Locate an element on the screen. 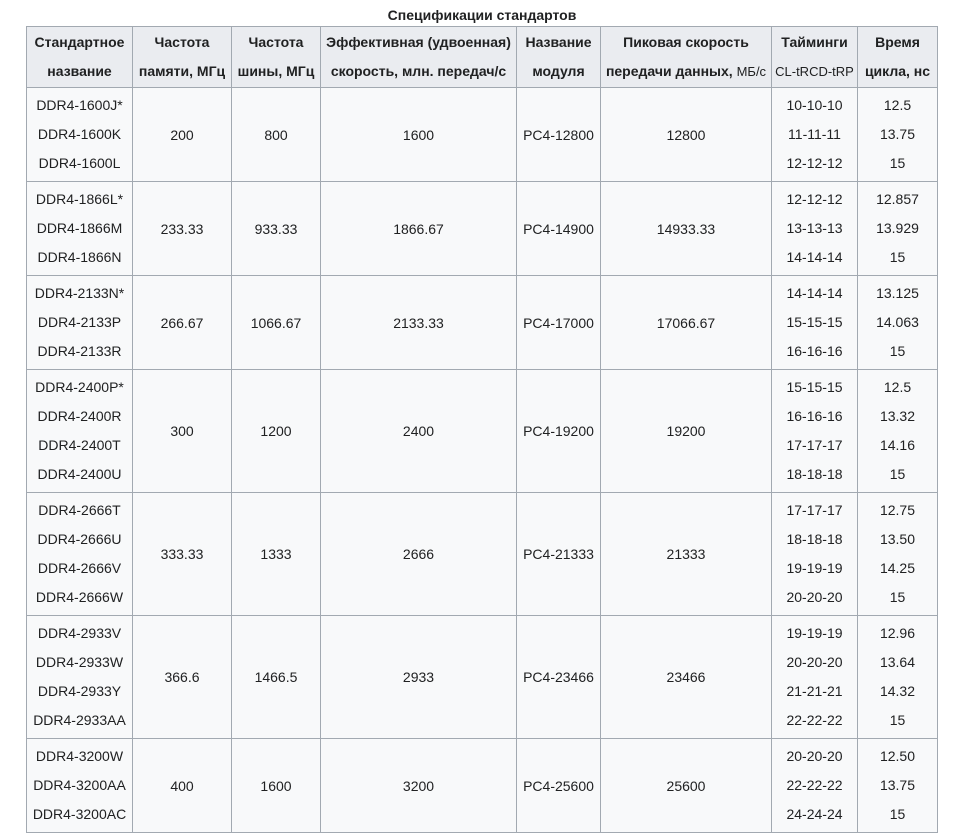 This screenshot has height=840, width=958. standard-name-cell-line: DDR4-3200AC is located at coordinates (79, 814).